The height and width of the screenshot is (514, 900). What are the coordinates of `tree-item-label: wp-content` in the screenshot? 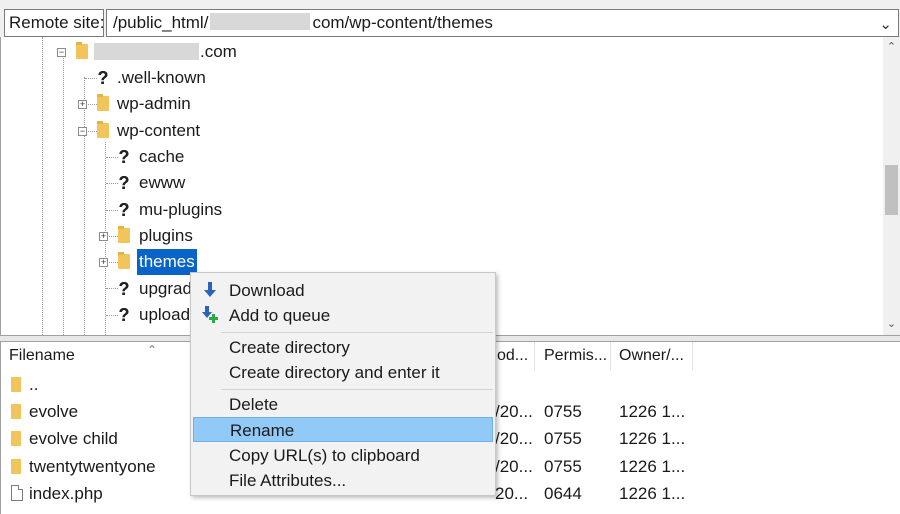 It's located at (159, 130).